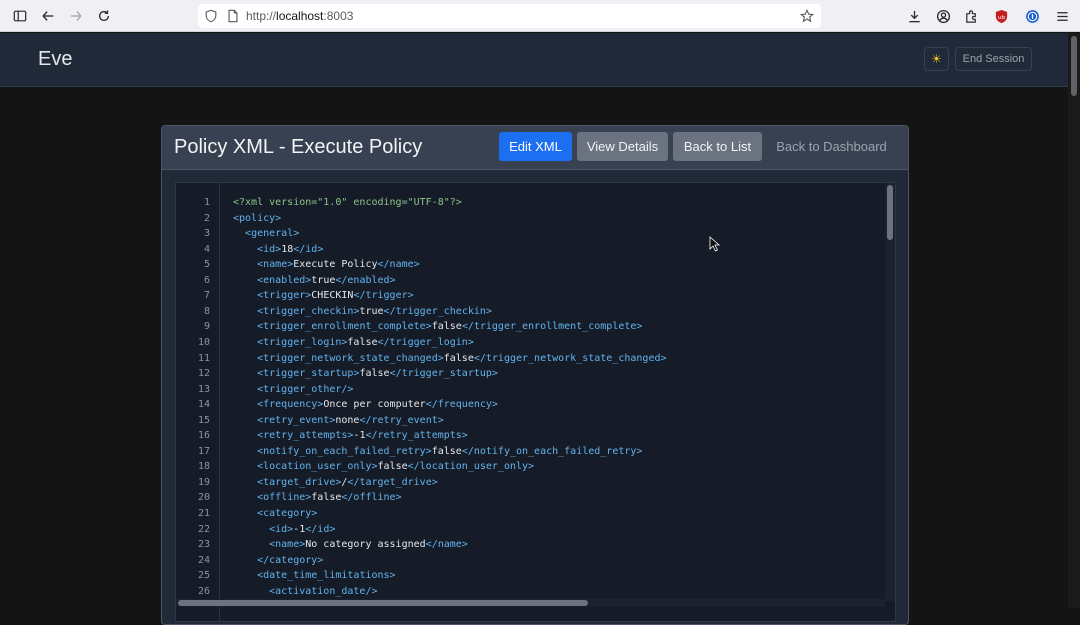  Describe the element at coordinates (104, 16) in the screenshot. I see `reload-icon` at that location.